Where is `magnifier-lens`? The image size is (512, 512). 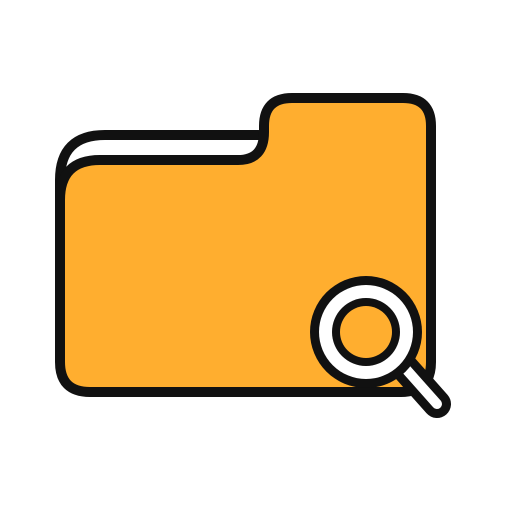
magnifier-lens is located at coordinates (366, 332).